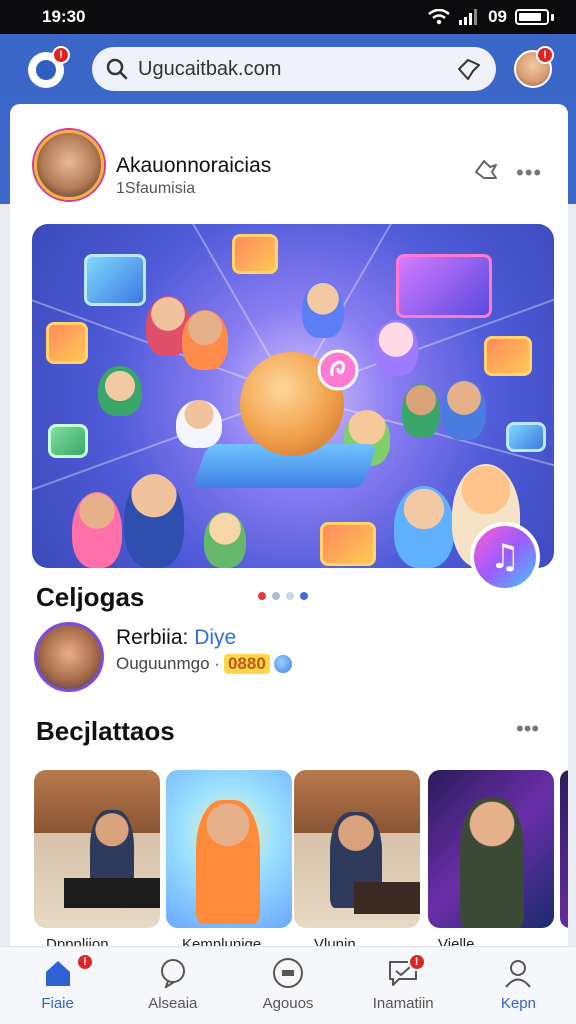 This screenshot has width=576, height=1024. What do you see at coordinates (215, 637) in the screenshot?
I see `featured-title-accent: Diye` at bounding box center [215, 637].